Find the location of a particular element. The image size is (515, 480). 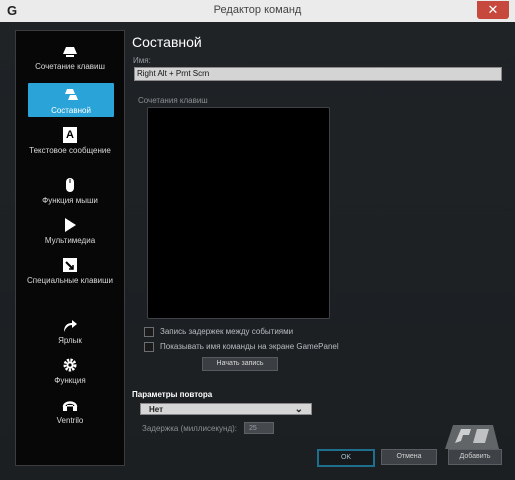

sidebar-item-keystroke: Сочетание клавиш is located at coordinates (70, 57).